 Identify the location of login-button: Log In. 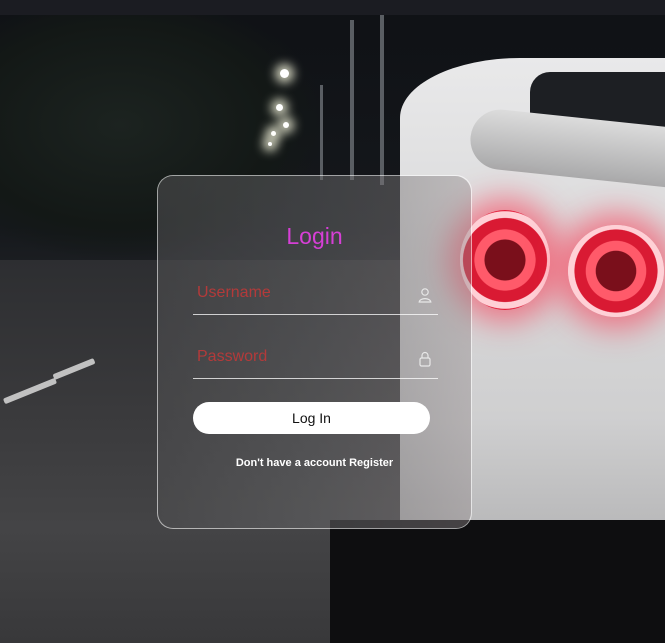
(311, 418).